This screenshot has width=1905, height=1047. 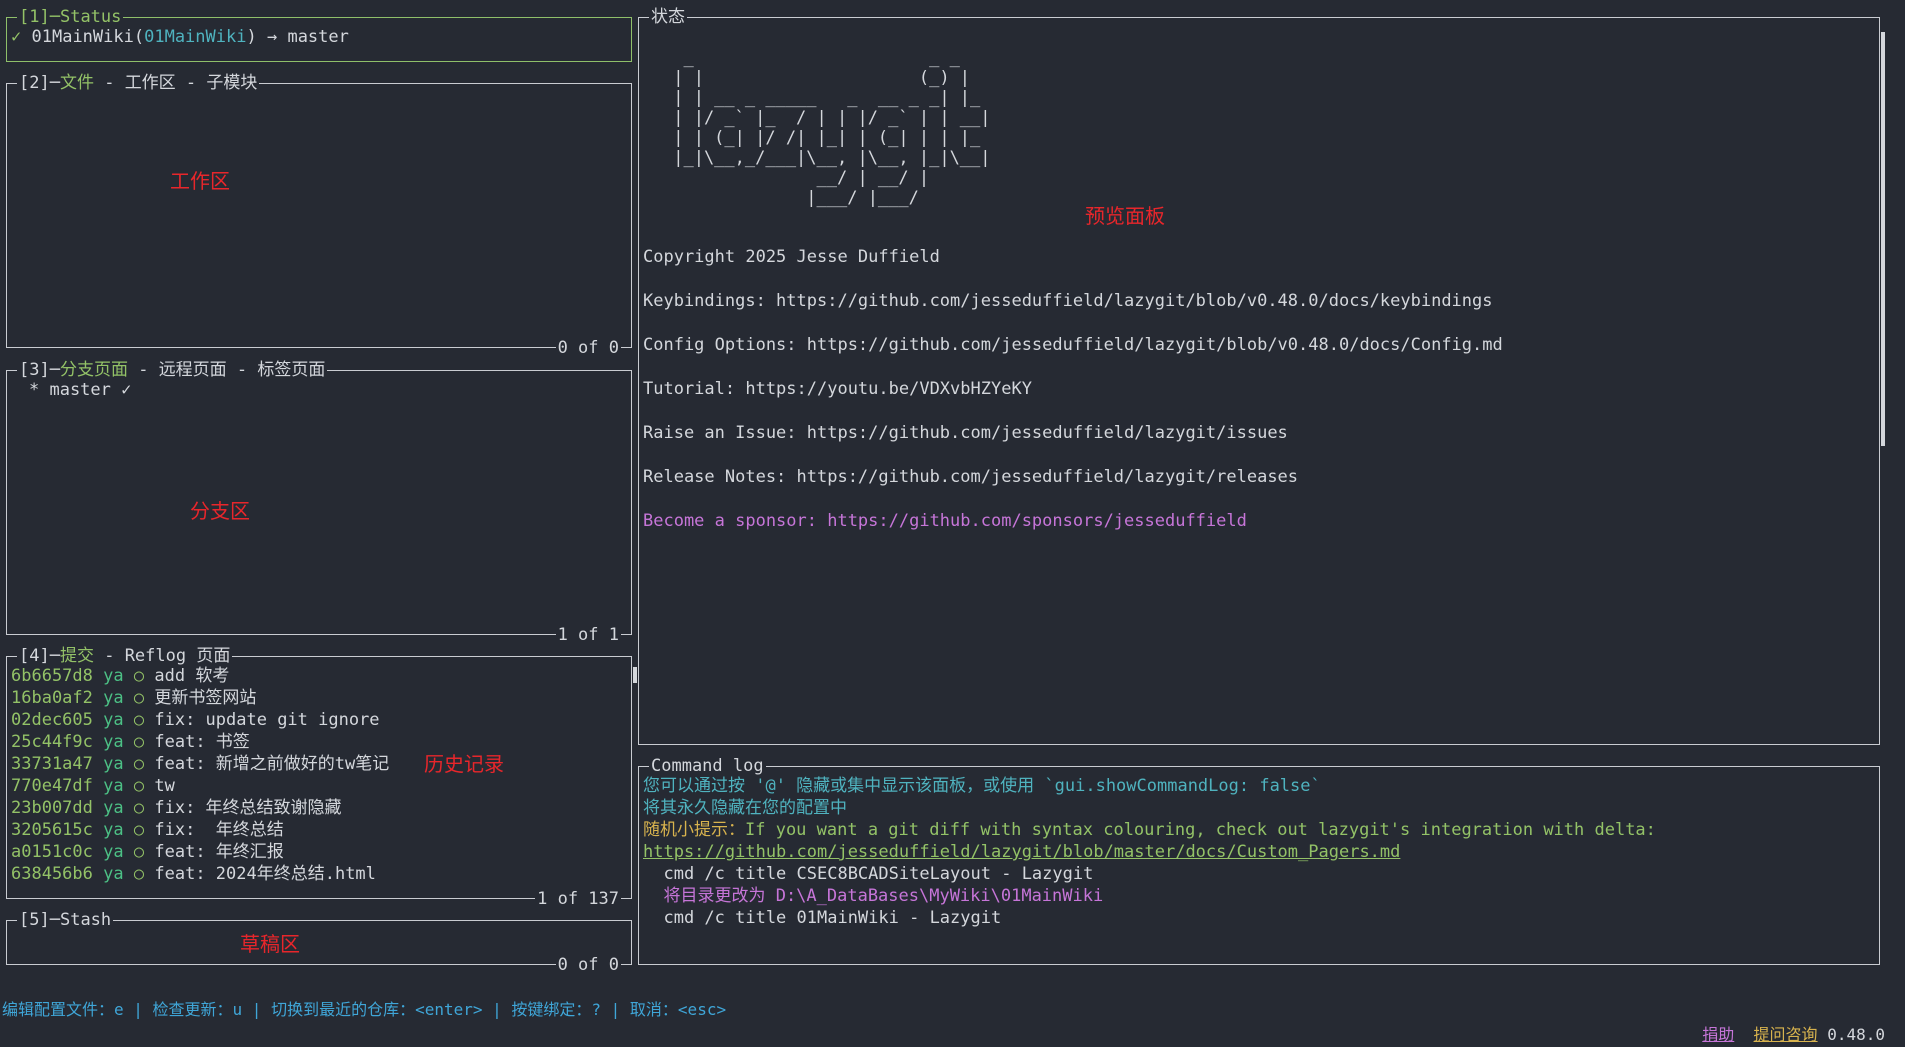 I want to click on commit-hash: 23b007dd, so click(x=52, y=808).